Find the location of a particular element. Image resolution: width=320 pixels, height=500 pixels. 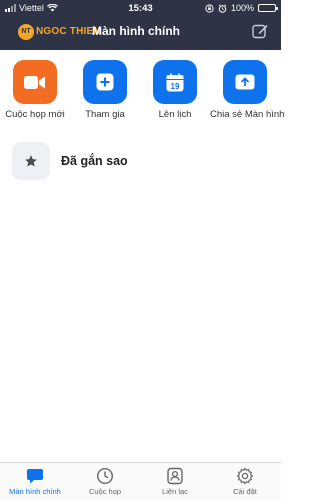

tab-meetings-label: Cuộc họp is located at coordinates (105, 491).